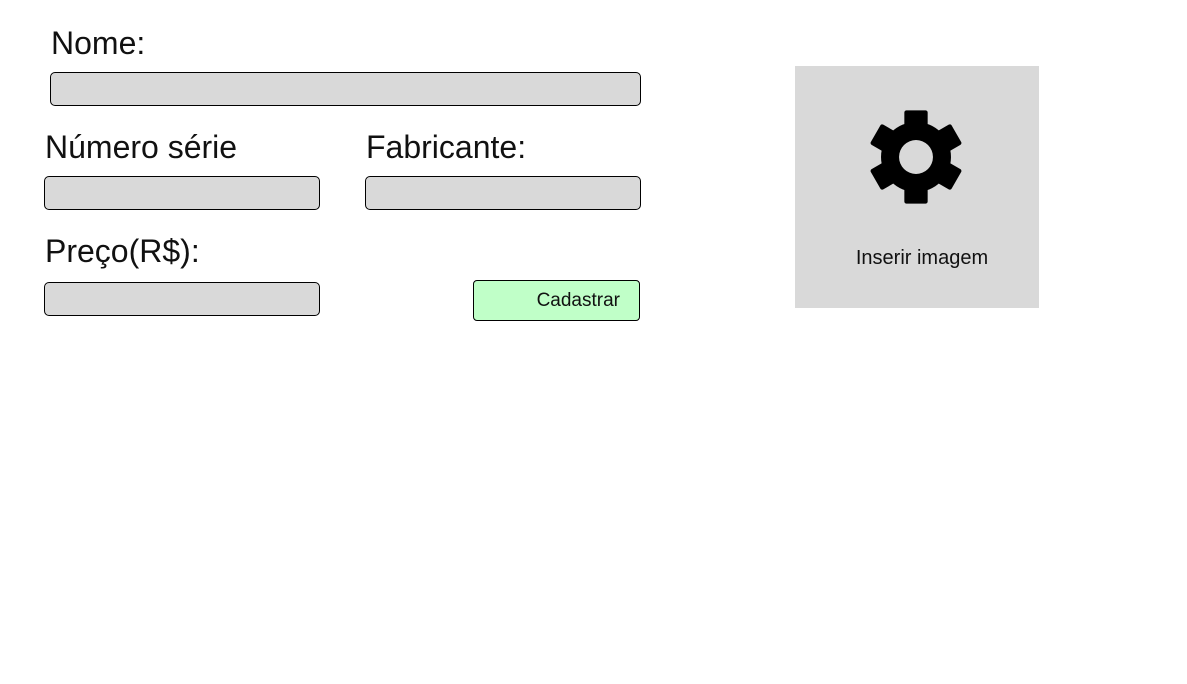 This screenshot has width=1187, height=684. Describe the element at coordinates (98, 43) in the screenshot. I see `nome-label: Nome:` at that location.